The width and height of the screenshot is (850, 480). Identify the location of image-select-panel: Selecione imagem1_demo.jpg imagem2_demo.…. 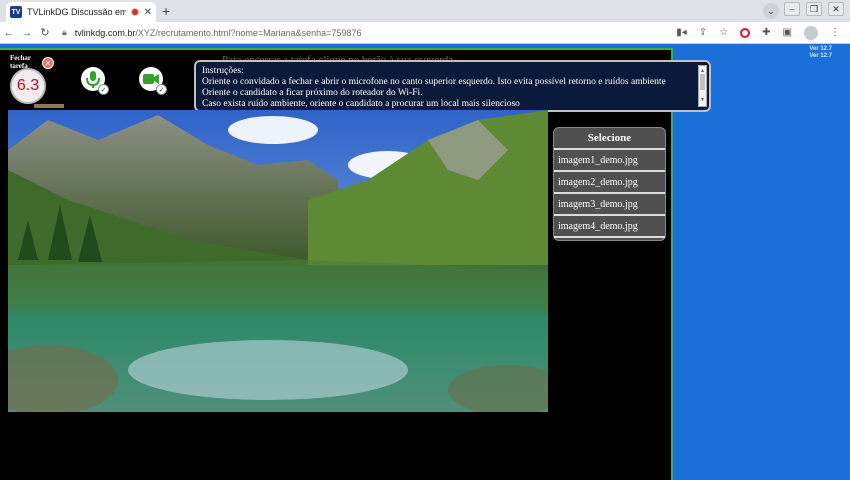
(609, 184).